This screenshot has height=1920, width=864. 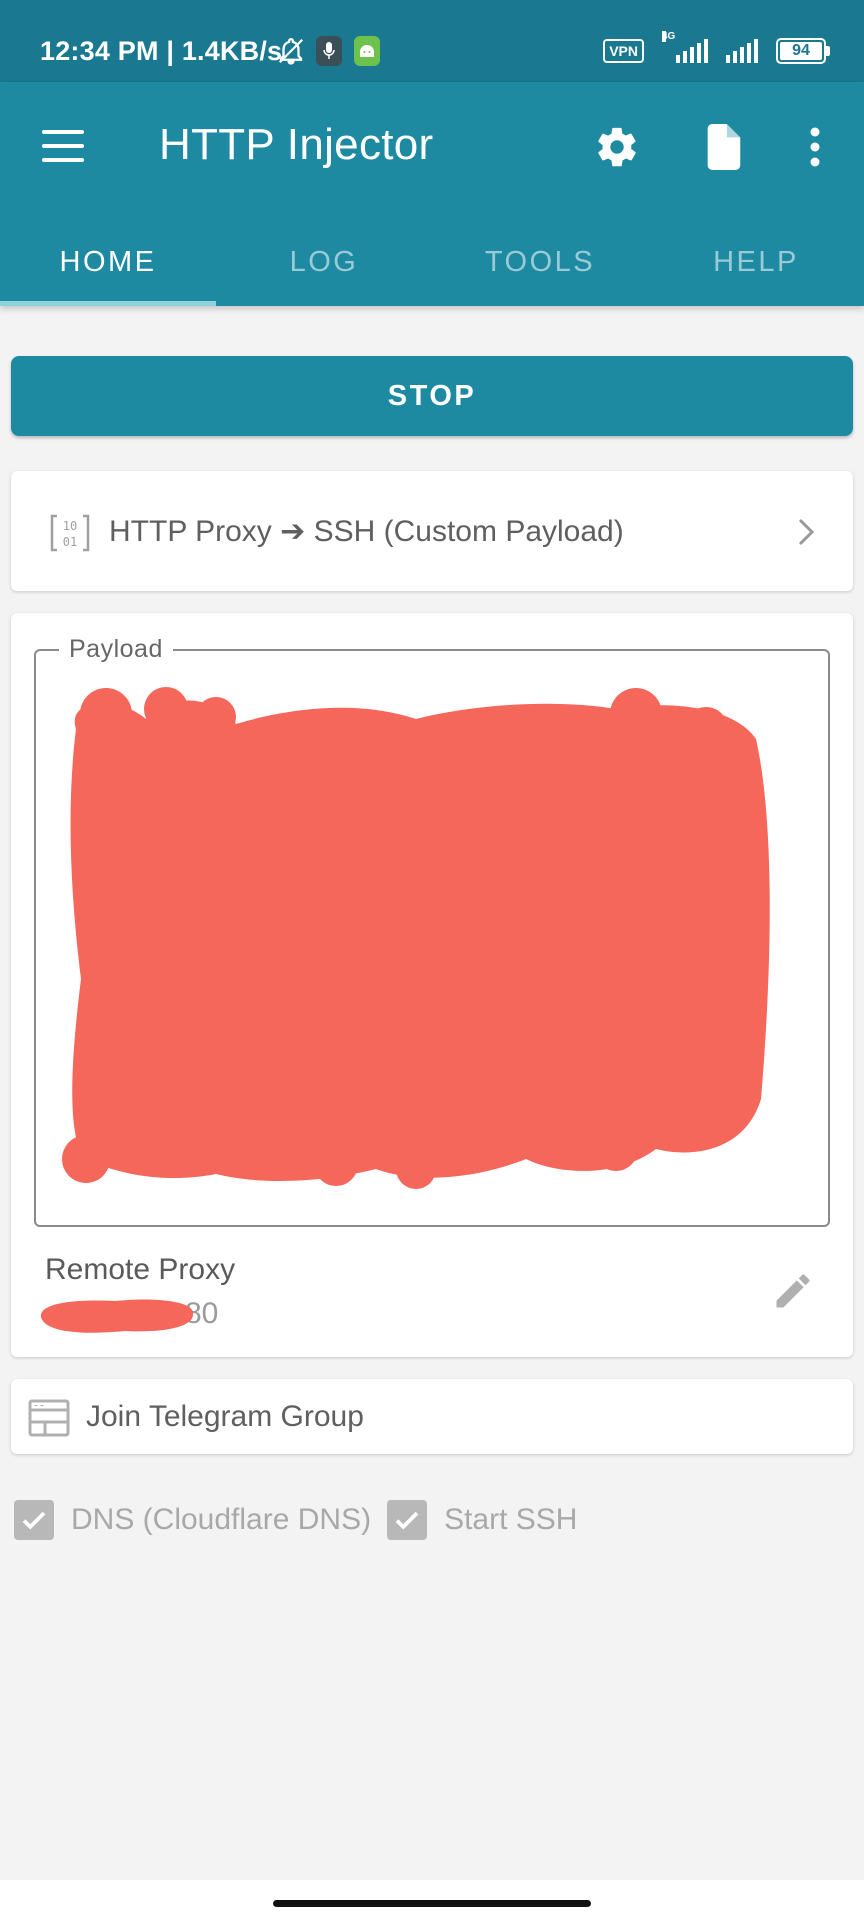 What do you see at coordinates (116, 649) in the screenshot?
I see `payload-label: Payload` at bounding box center [116, 649].